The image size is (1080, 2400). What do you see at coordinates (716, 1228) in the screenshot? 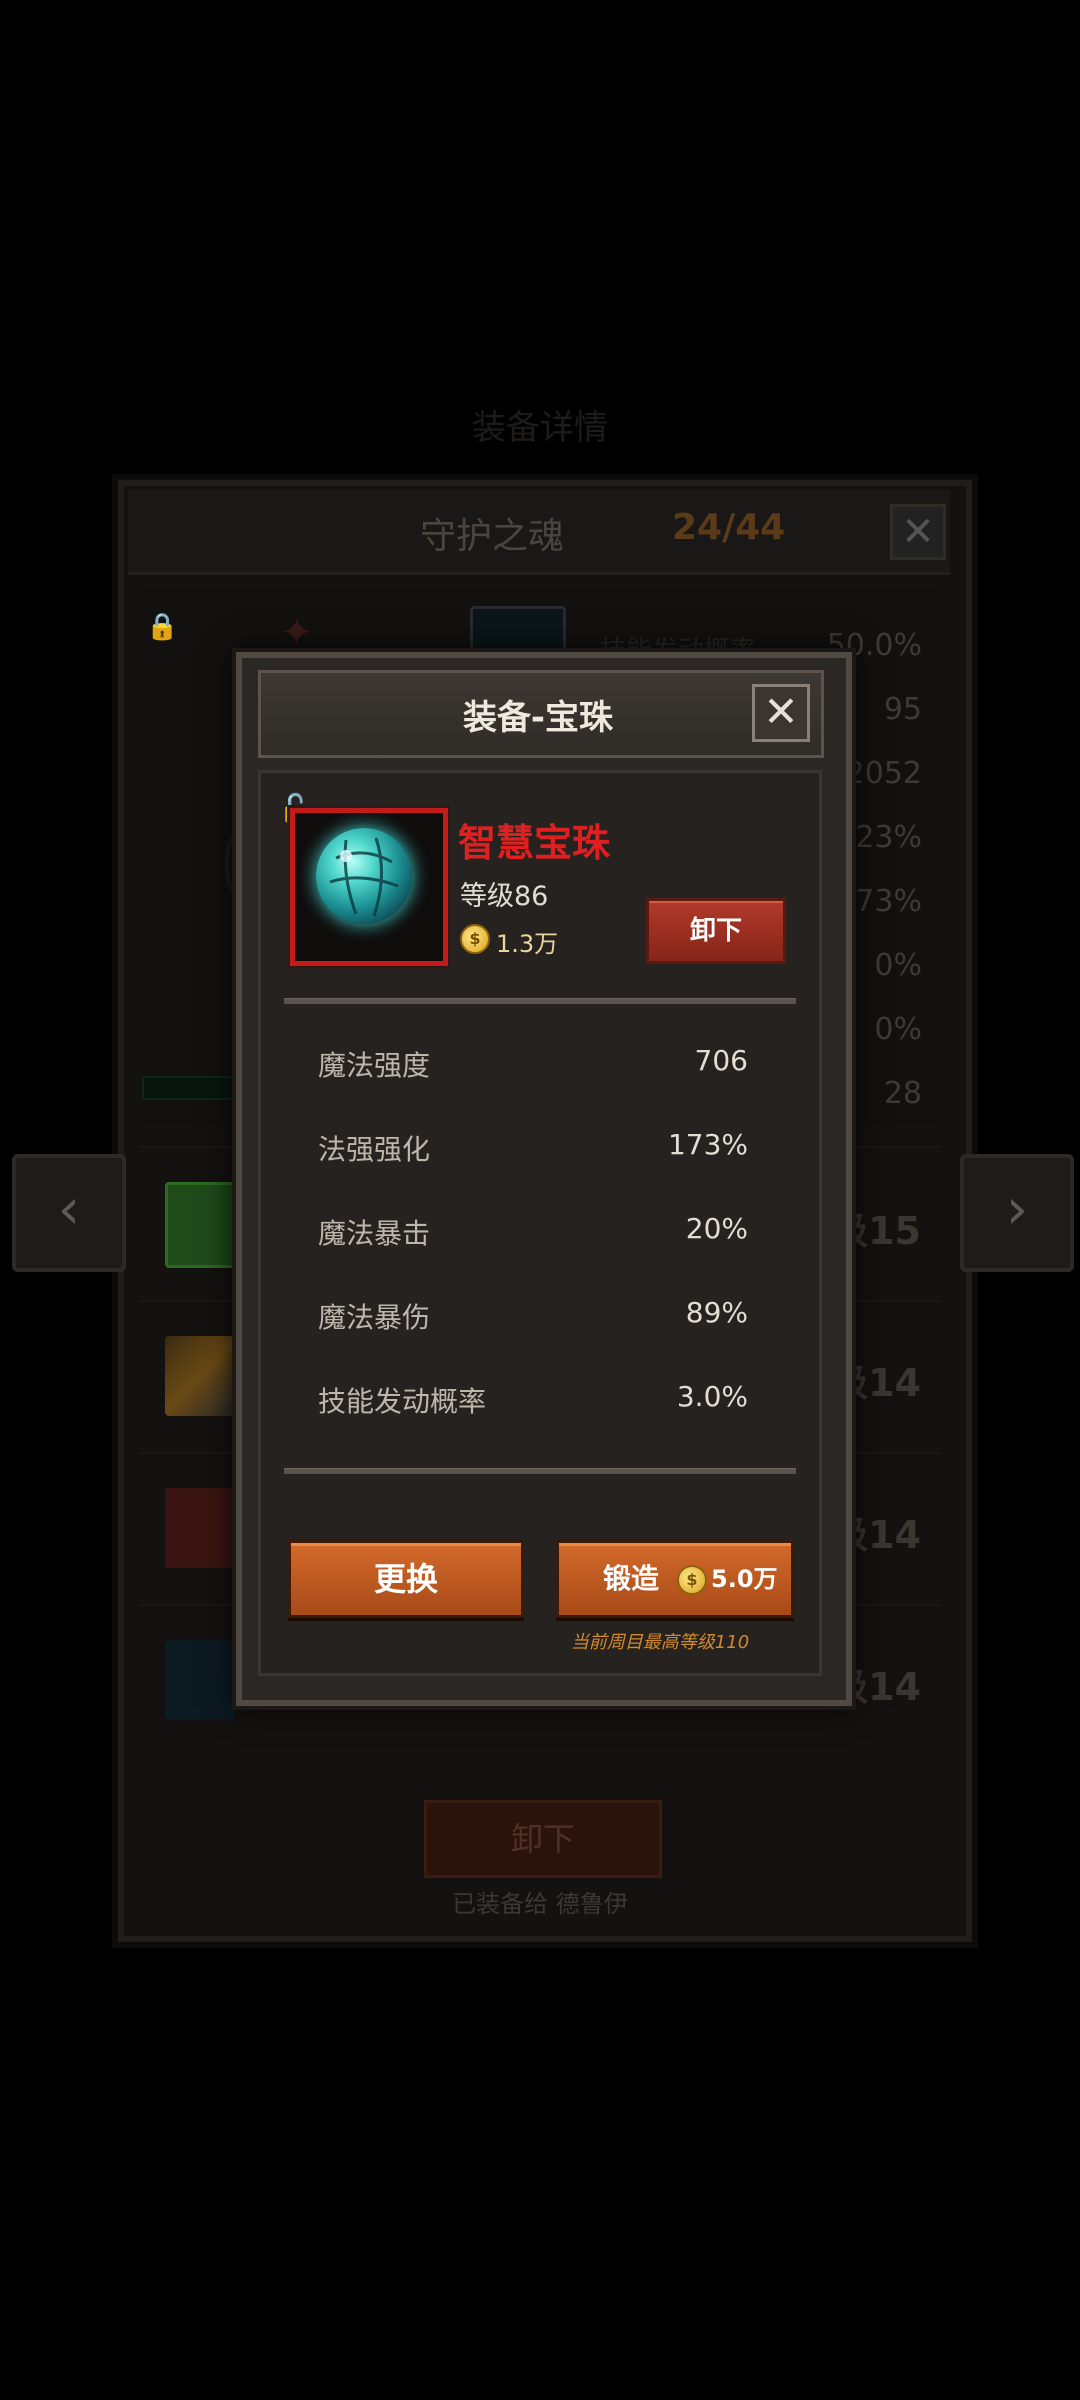
I see `stat-value: 20%` at bounding box center [716, 1228].